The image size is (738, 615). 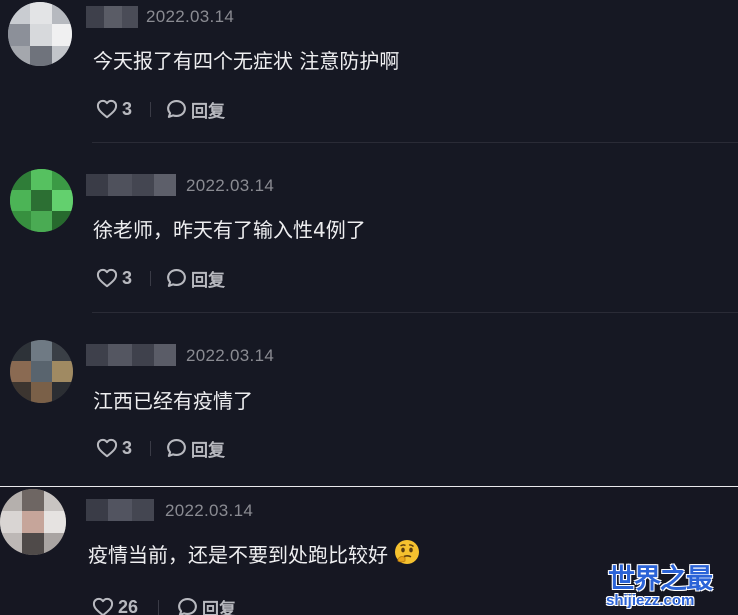 I want to click on comment-text: 疫情当前，还是不要到处跑比较好, so click(x=254, y=554).